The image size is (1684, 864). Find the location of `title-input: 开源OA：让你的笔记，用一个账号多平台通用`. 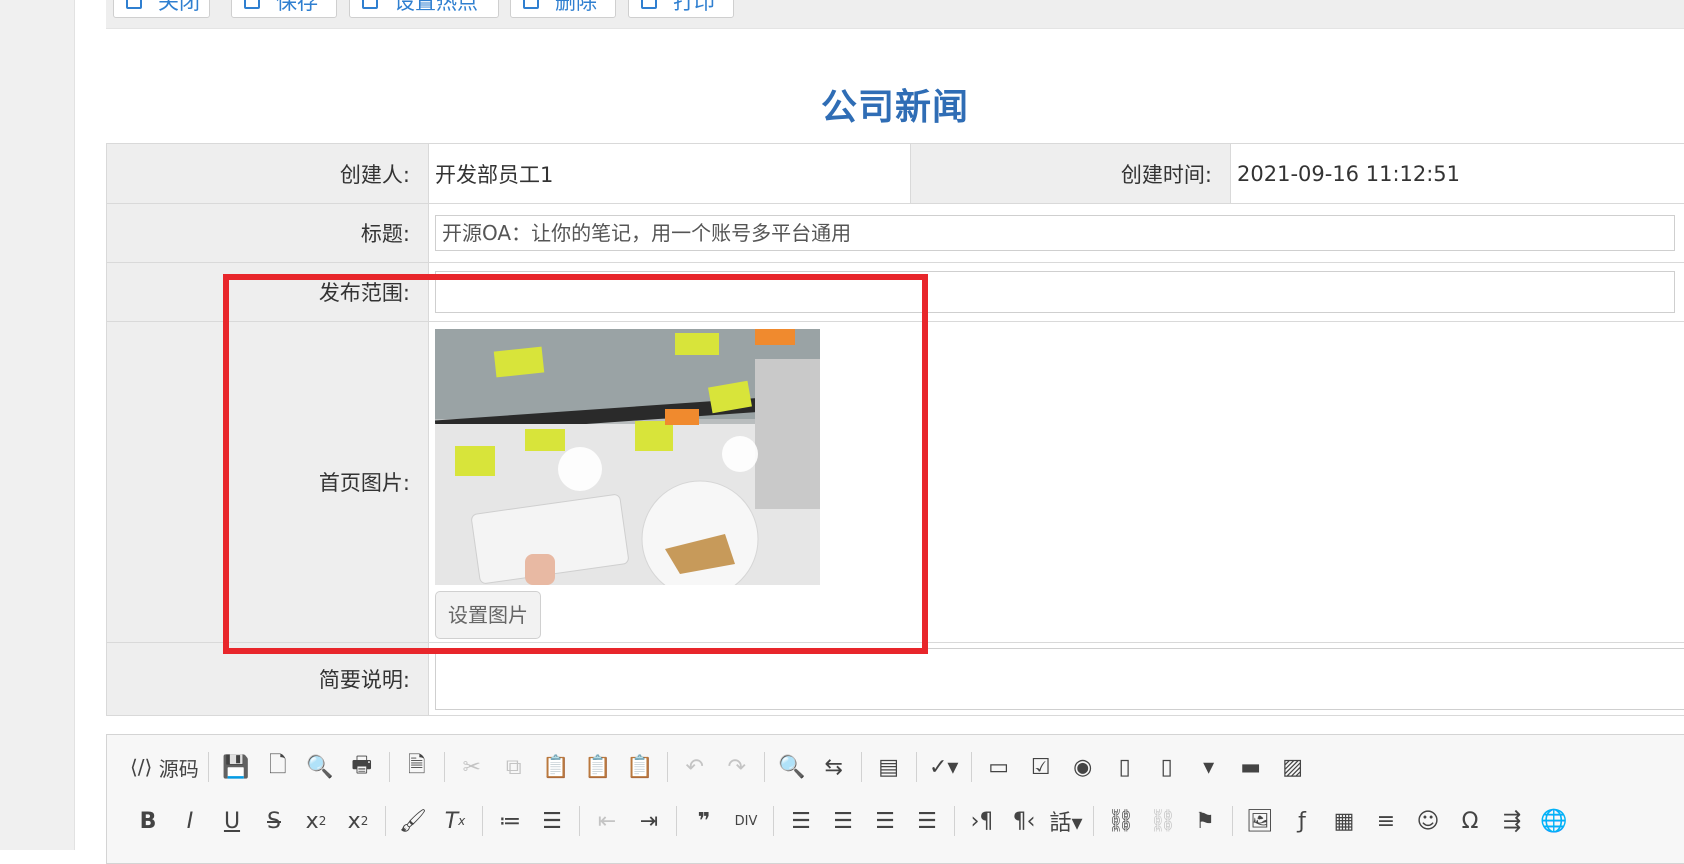

title-input: 开源OA：让你的笔记，用一个账号多平台通用 is located at coordinates (1055, 233).